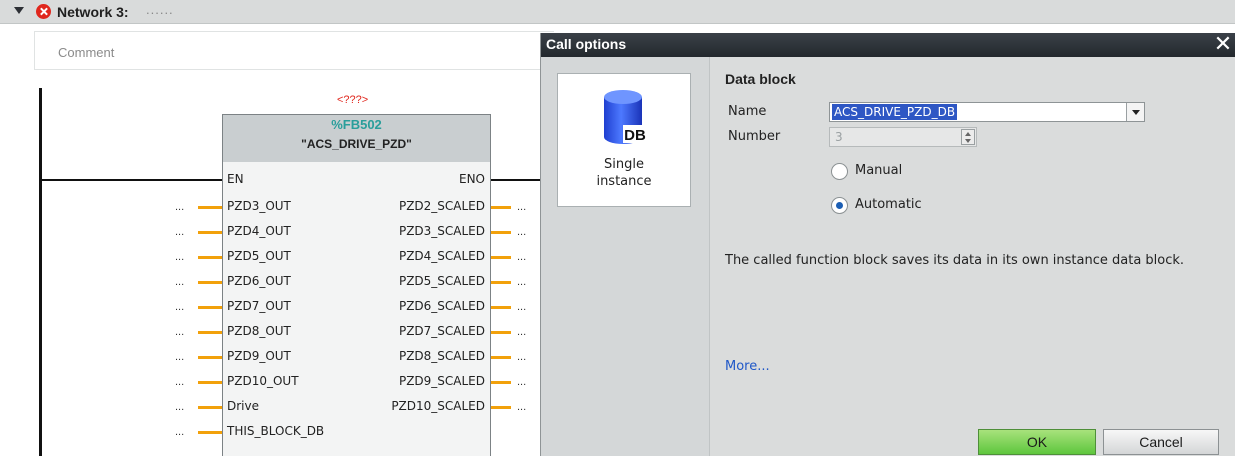 This screenshot has width=1235, height=456. What do you see at coordinates (754, 136) in the screenshot?
I see `number-label: Number` at bounding box center [754, 136].